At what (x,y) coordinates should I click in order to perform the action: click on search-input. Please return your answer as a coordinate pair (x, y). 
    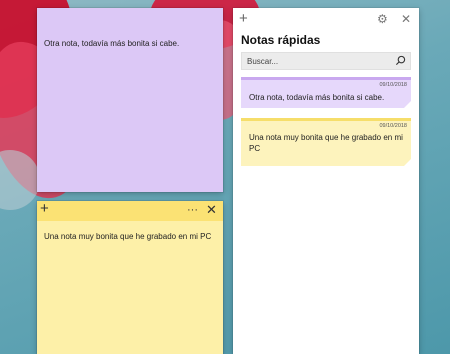
    Looking at the image, I should click on (317, 61).